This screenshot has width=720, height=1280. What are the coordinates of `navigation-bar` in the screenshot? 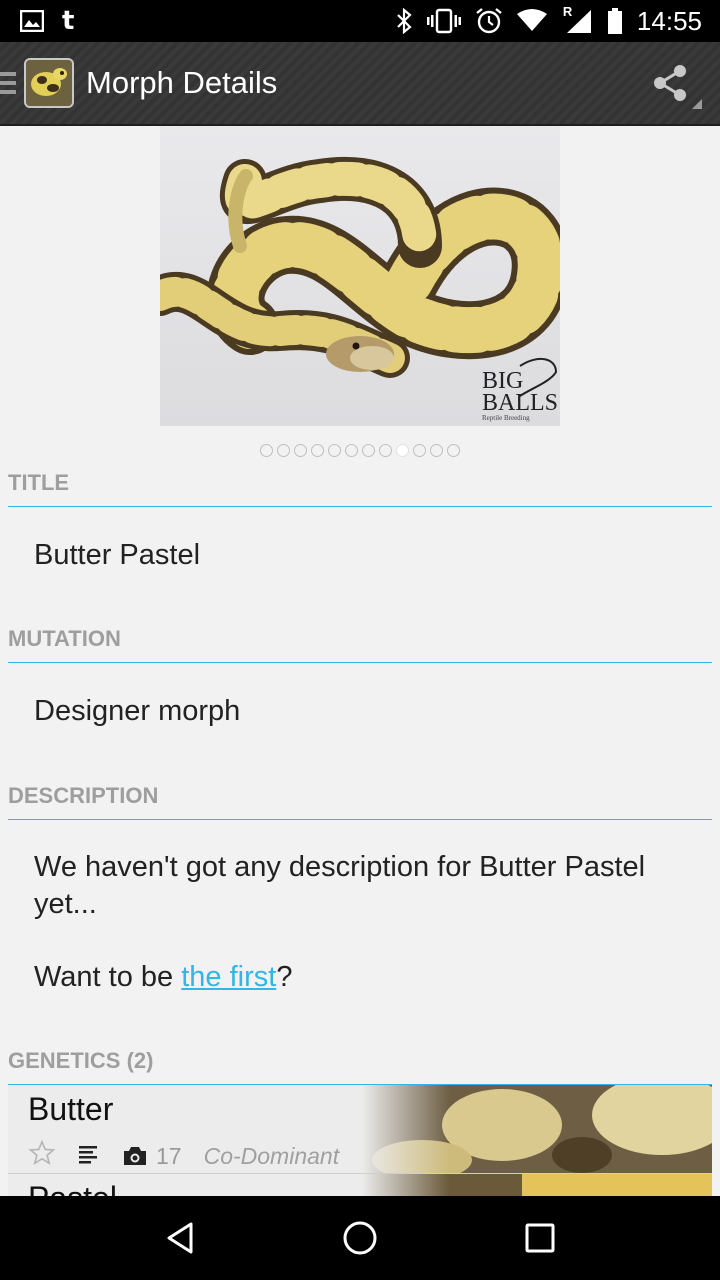 It's located at (360, 1238).